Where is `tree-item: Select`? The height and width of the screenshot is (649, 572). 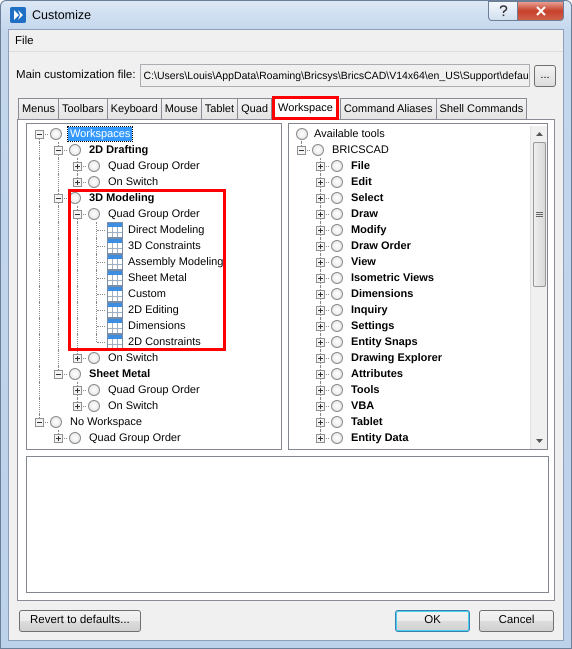
tree-item: Select is located at coordinates (367, 197).